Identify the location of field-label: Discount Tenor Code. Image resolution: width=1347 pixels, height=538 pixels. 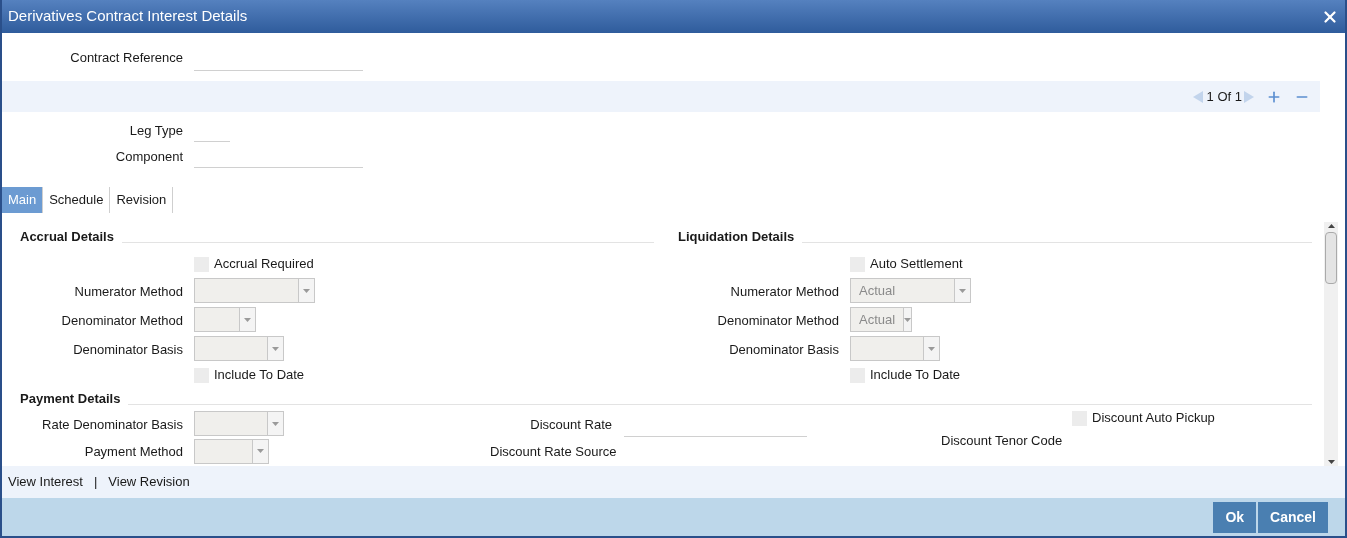
(1002, 441).